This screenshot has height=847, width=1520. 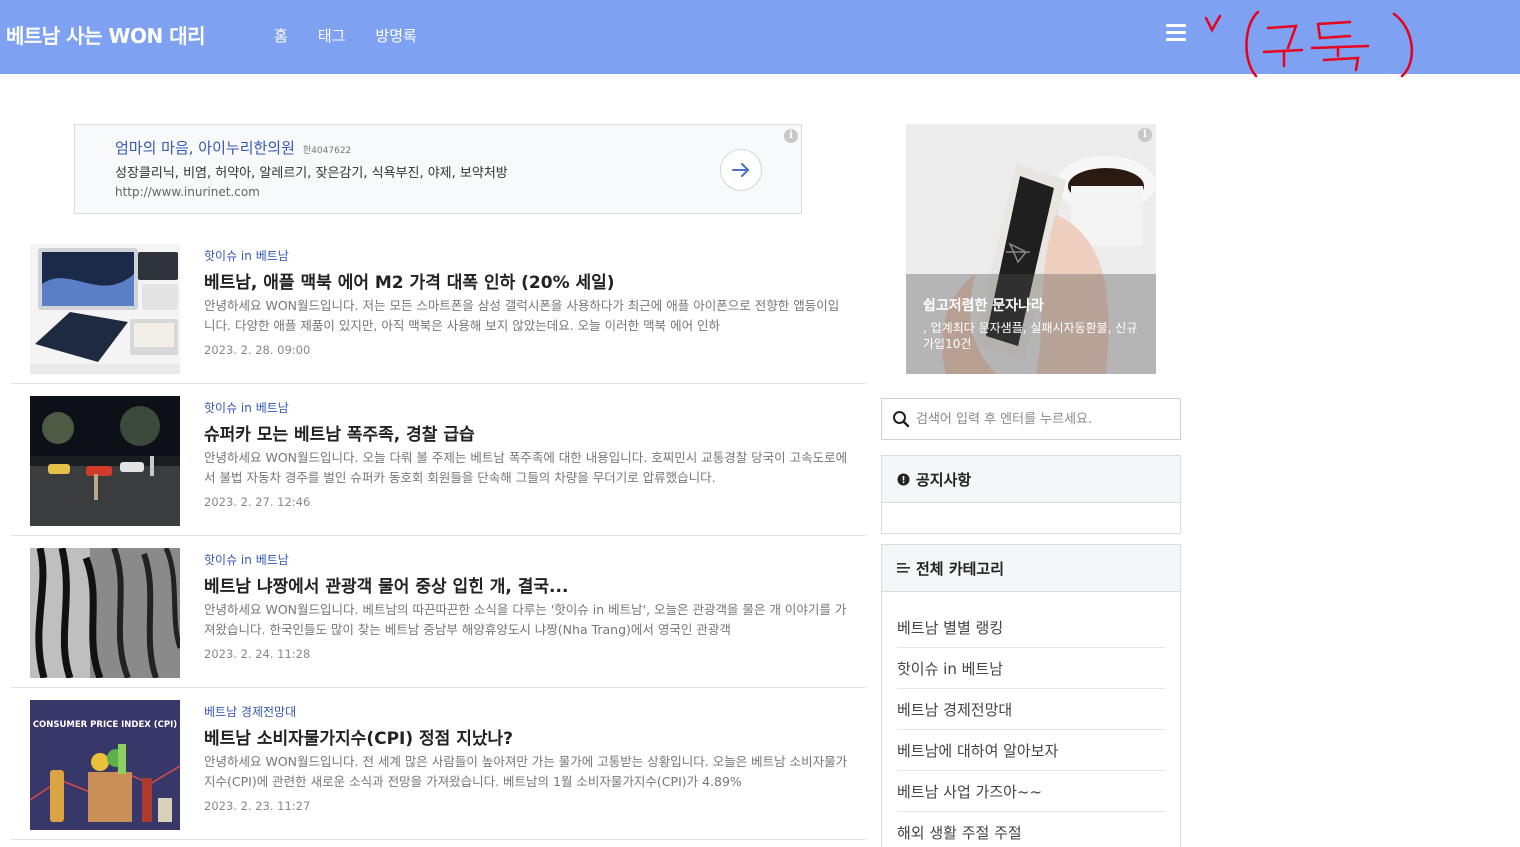 What do you see at coordinates (1031, 627) in the screenshot?
I see `category-item: 베트남 별별 랭킹` at bounding box center [1031, 627].